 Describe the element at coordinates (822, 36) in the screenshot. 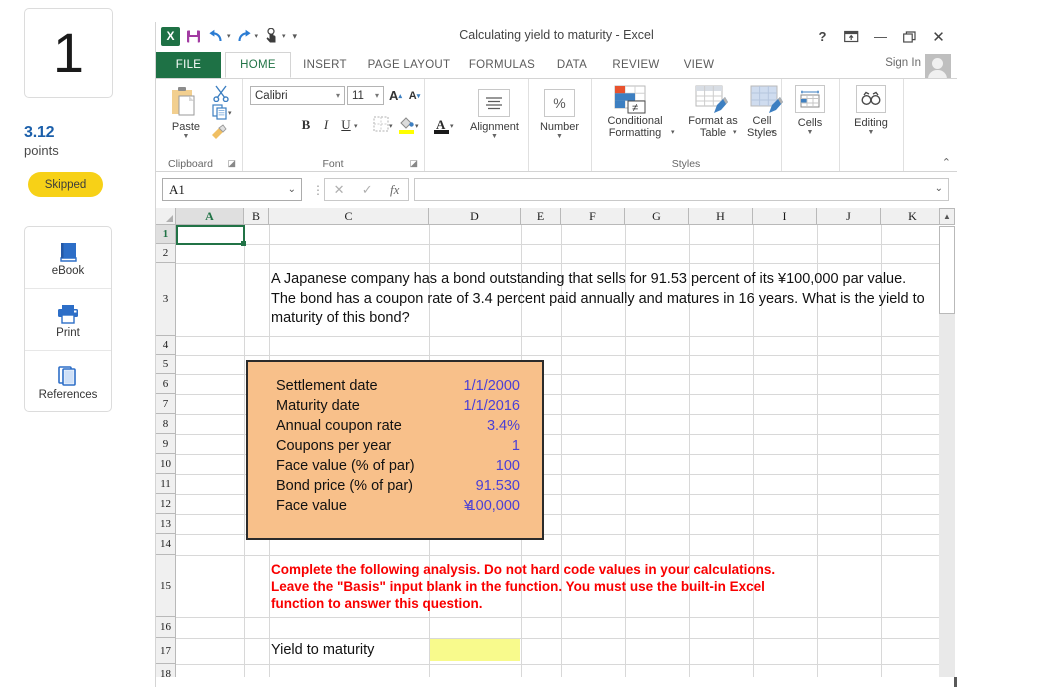

I see `help-button: ?` at that location.